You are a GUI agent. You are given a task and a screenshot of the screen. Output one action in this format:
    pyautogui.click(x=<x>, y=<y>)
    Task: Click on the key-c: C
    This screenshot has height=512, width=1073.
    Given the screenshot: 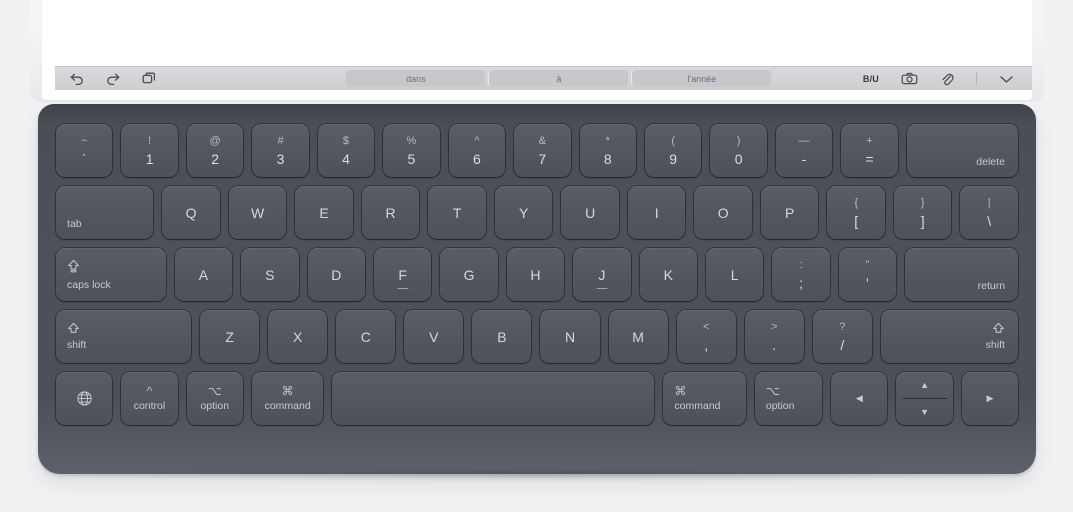 What is the action you would take?
    pyautogui.click(x=366, y=336)
    